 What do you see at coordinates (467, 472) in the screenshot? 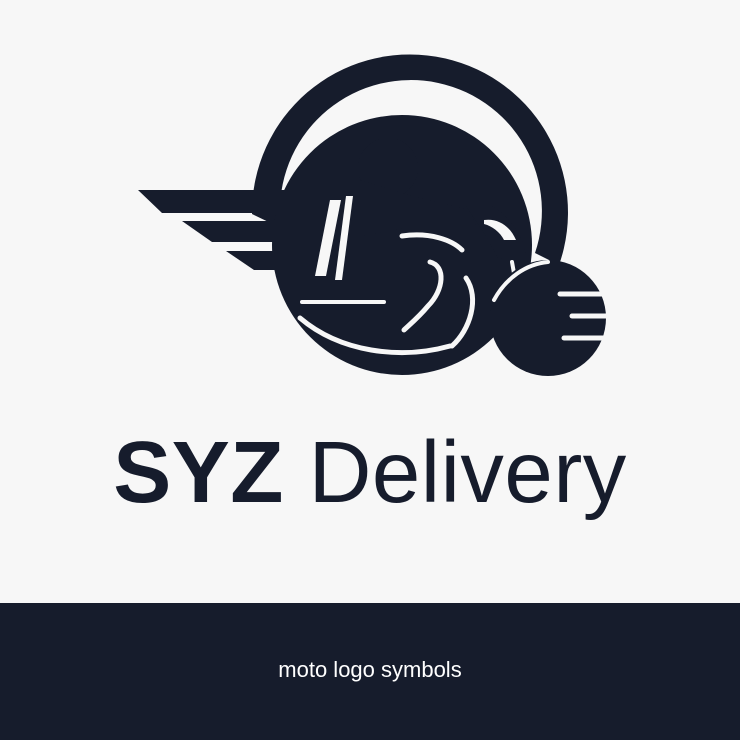
I see `service-name: Delivery` at bounding box center [467, 472].